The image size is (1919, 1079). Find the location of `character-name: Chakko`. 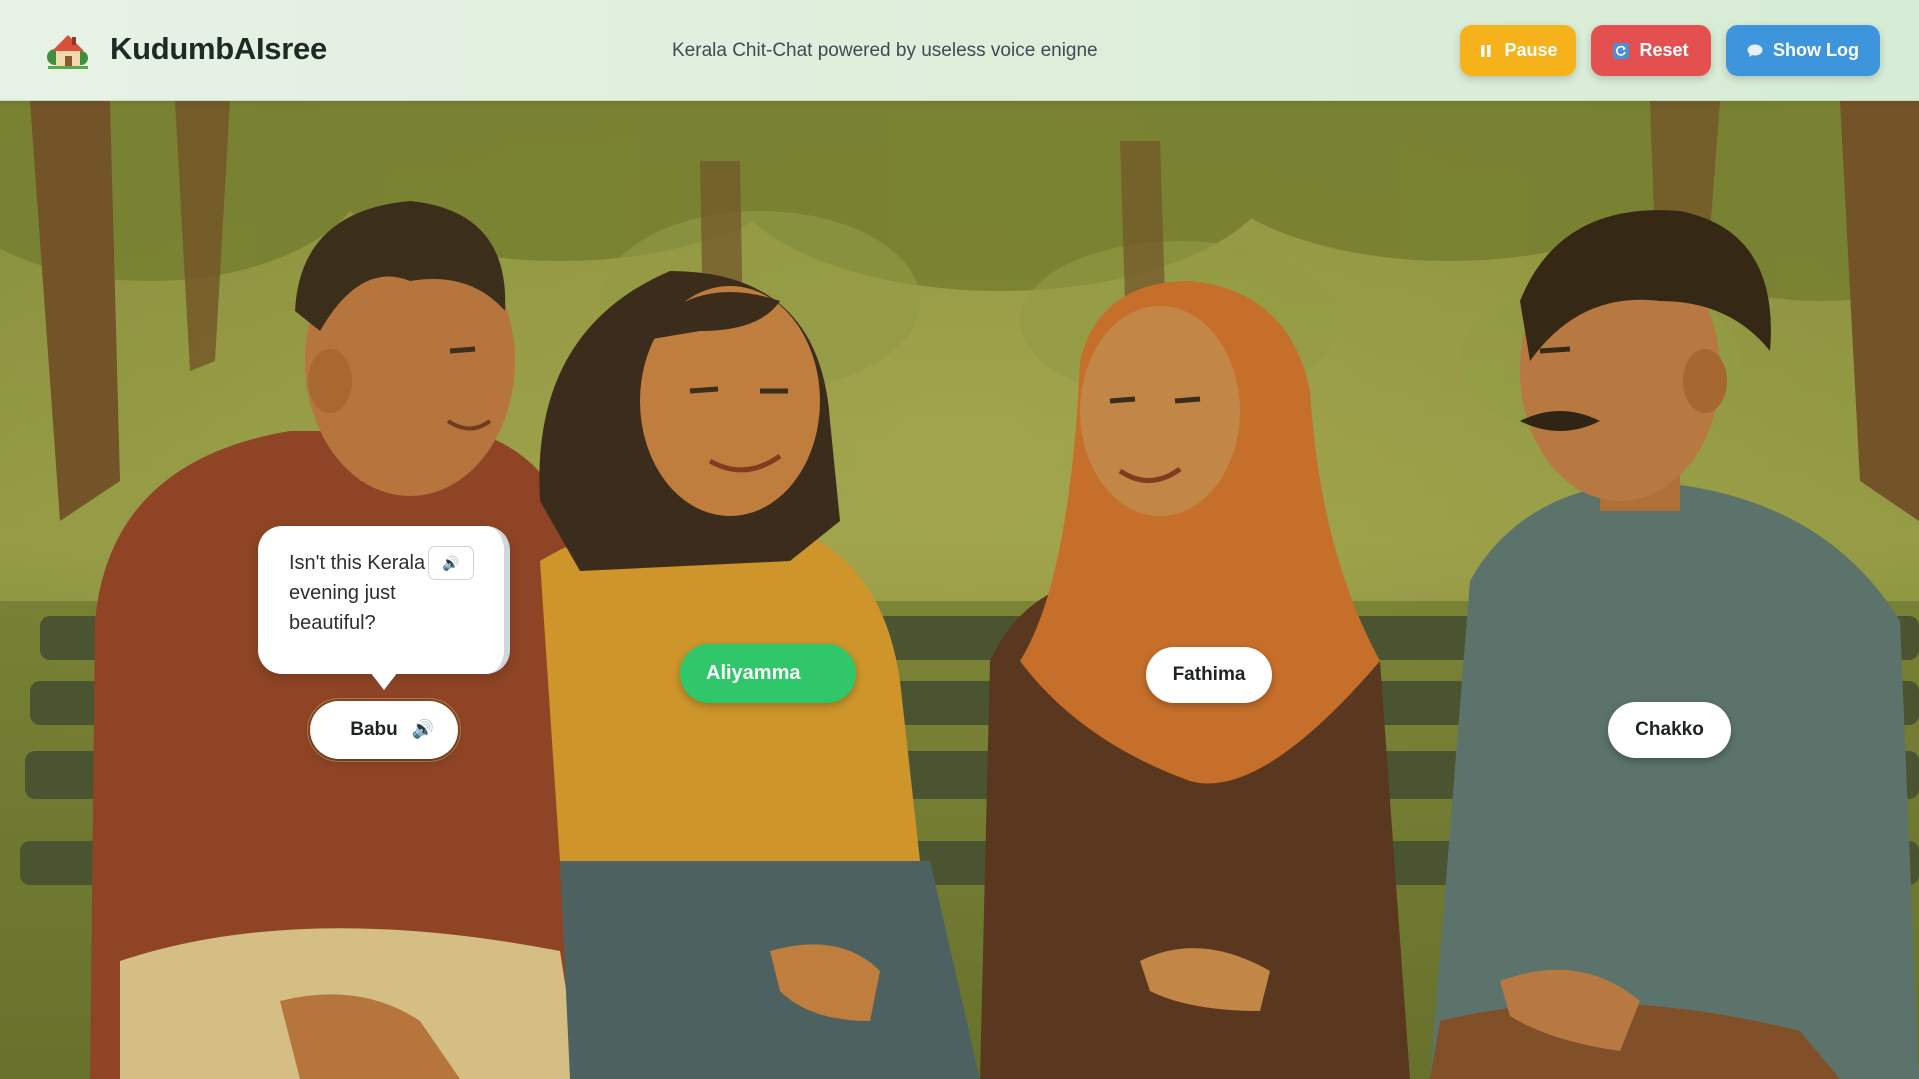

character-name: Chakko is located at coordinates (1669, 729).